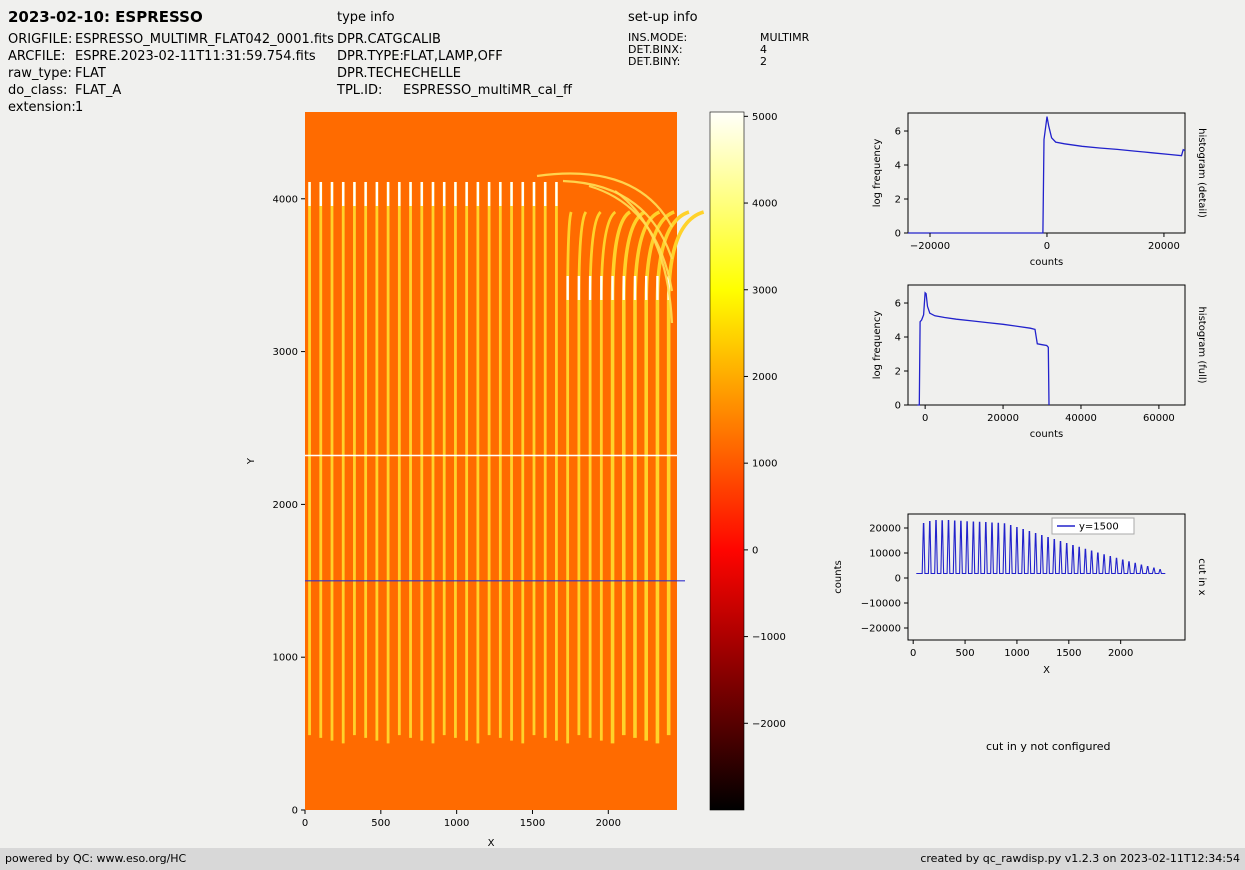 The width and height of the screenshot is (1245, 870). Describe the element at coordinates (370, 56) in the screenshot. I see `meta-label: DPR.TYPE:` at that location.